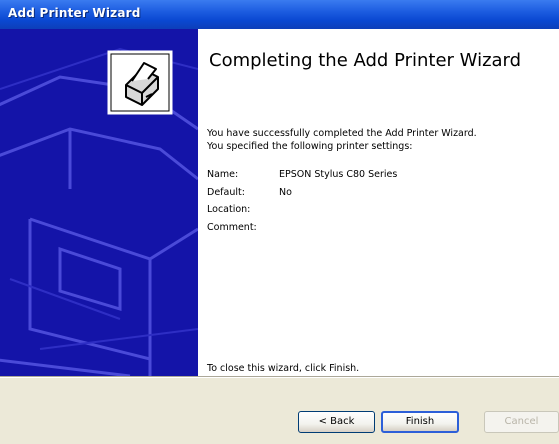 Image resolution: width=559 pixels, height=444 pixels. I want to click on setting-row-comment: Comment:, so click(377, 231).